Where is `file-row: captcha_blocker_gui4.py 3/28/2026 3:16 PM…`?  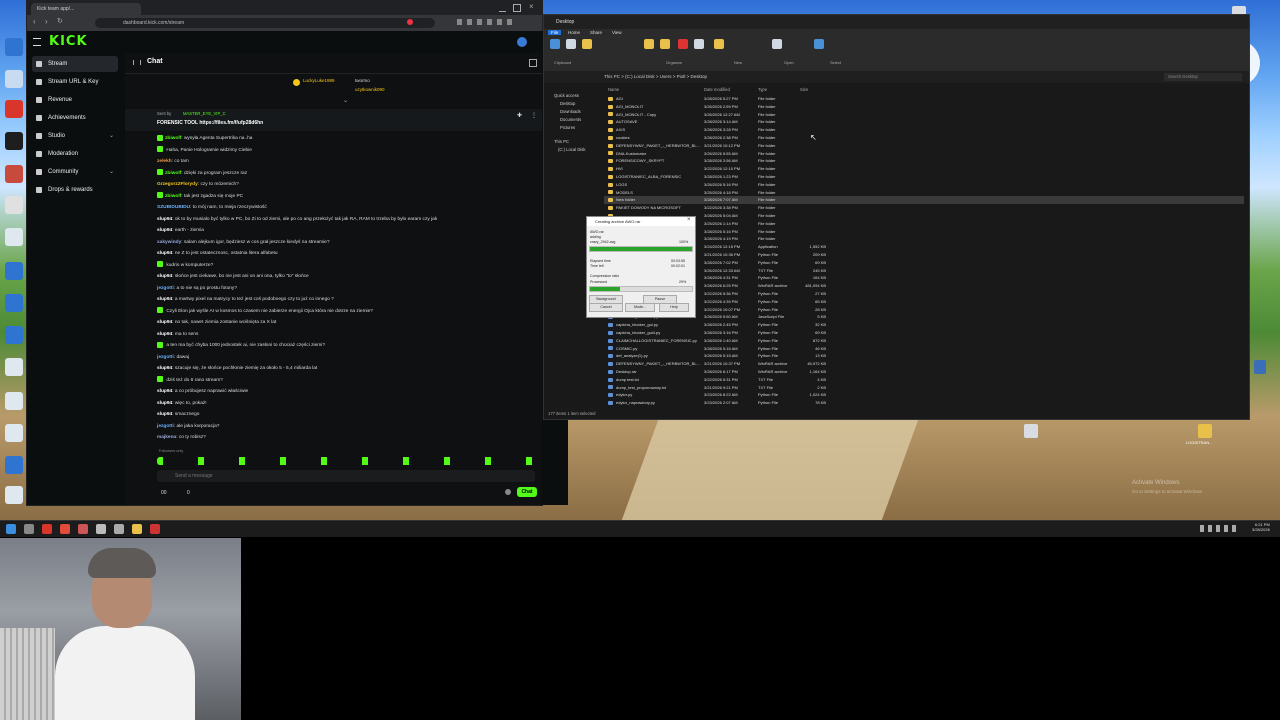 file-row: captcha_blocker_gui4.py 3/28/2026 3:16 PM… is located at coordinates (924, 333).